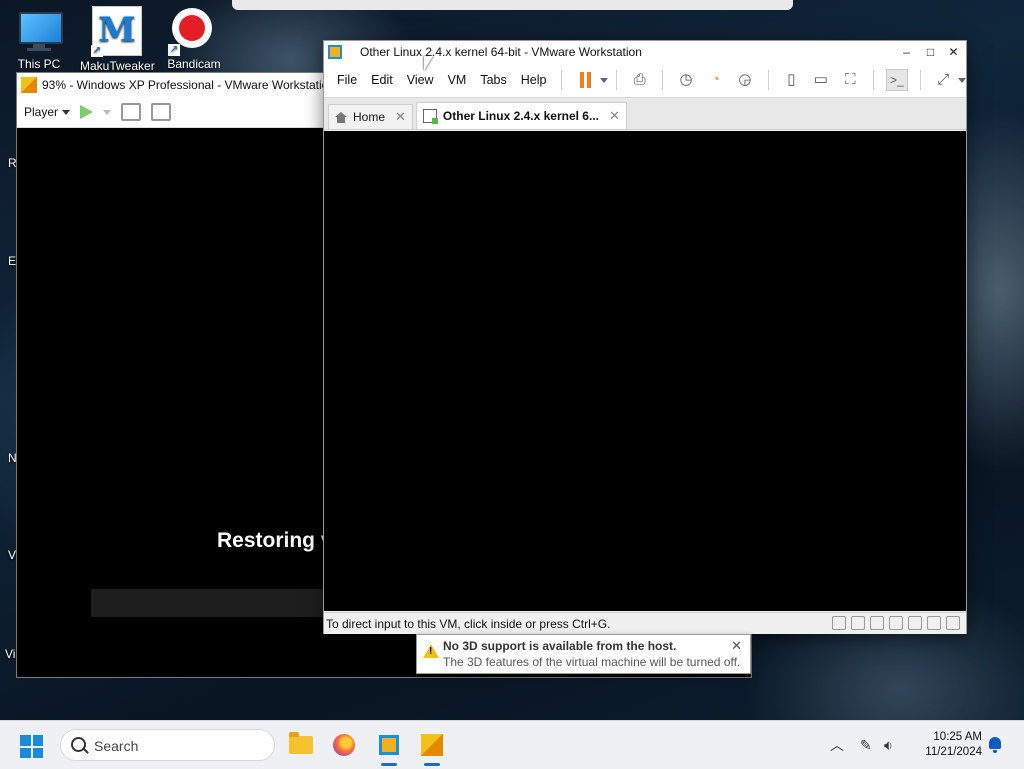 The image size is (1024, 769). I want to click on stretch-guest-button: ⤢, so click(943, 80).